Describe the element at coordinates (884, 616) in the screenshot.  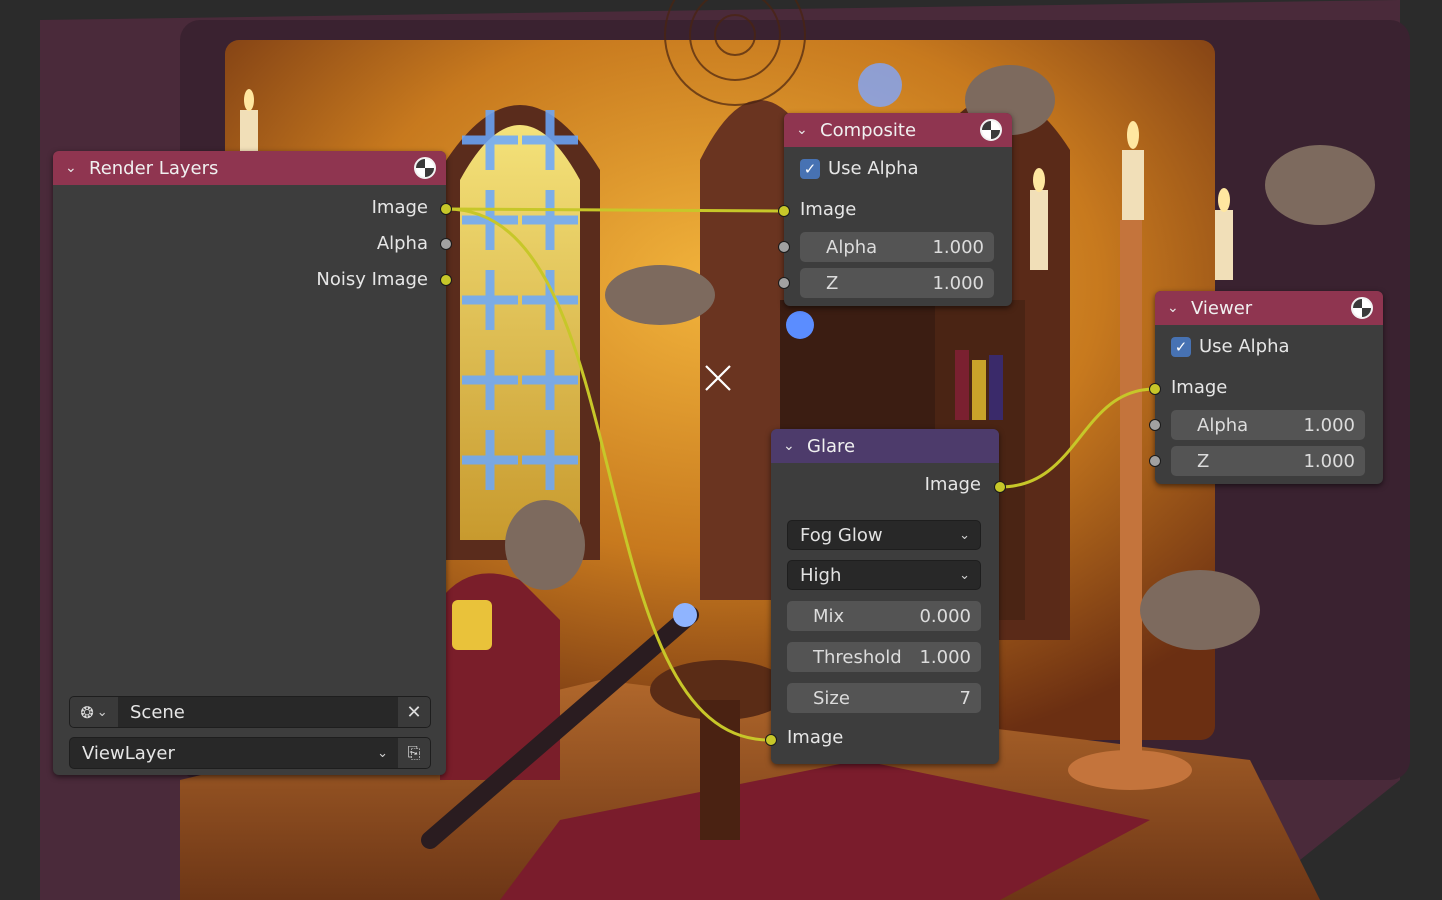
I see `mix-field: Mix 0.000` at that location.